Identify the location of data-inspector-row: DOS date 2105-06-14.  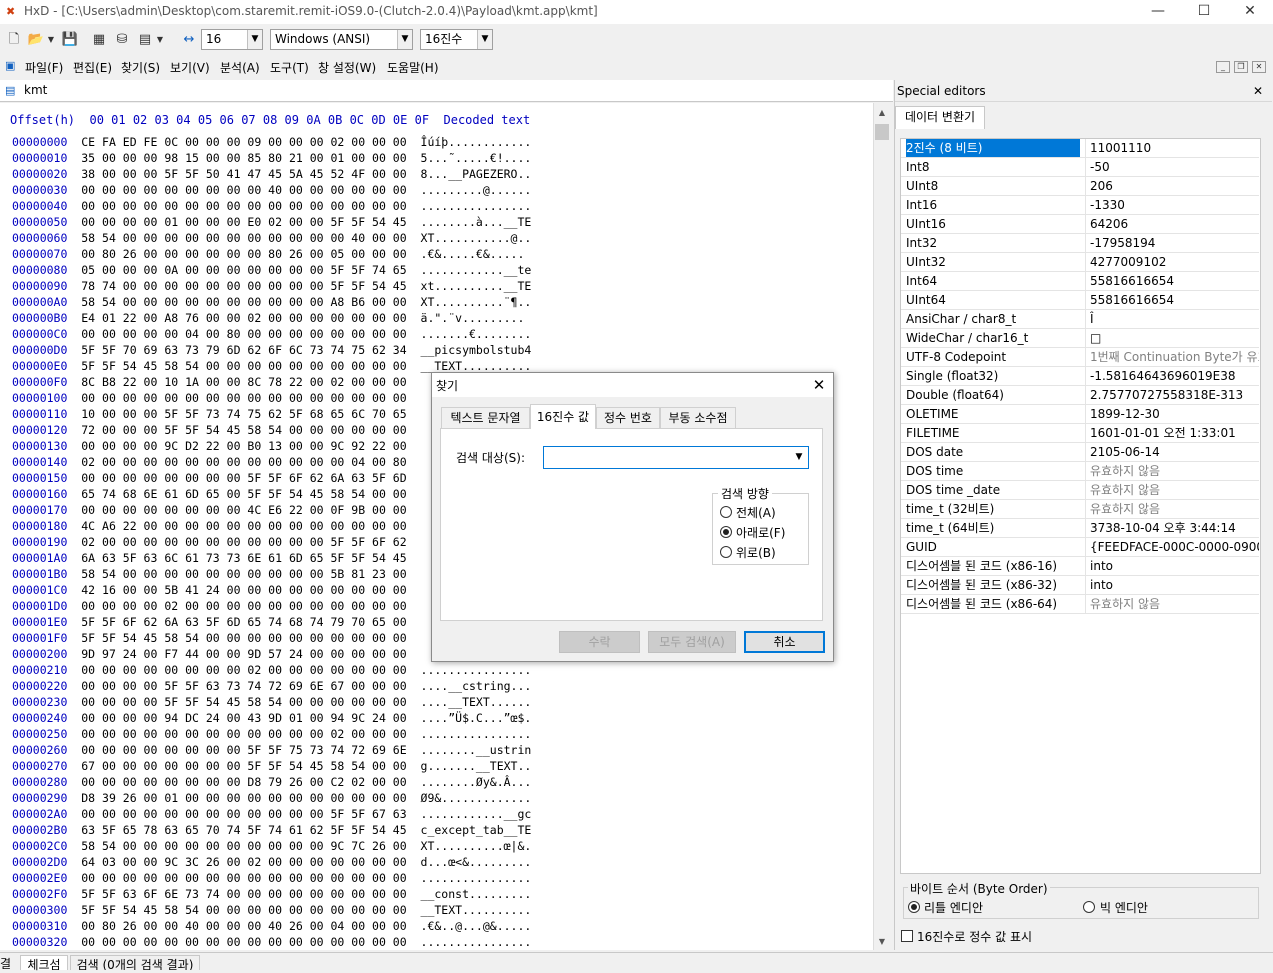
(1080, 452).